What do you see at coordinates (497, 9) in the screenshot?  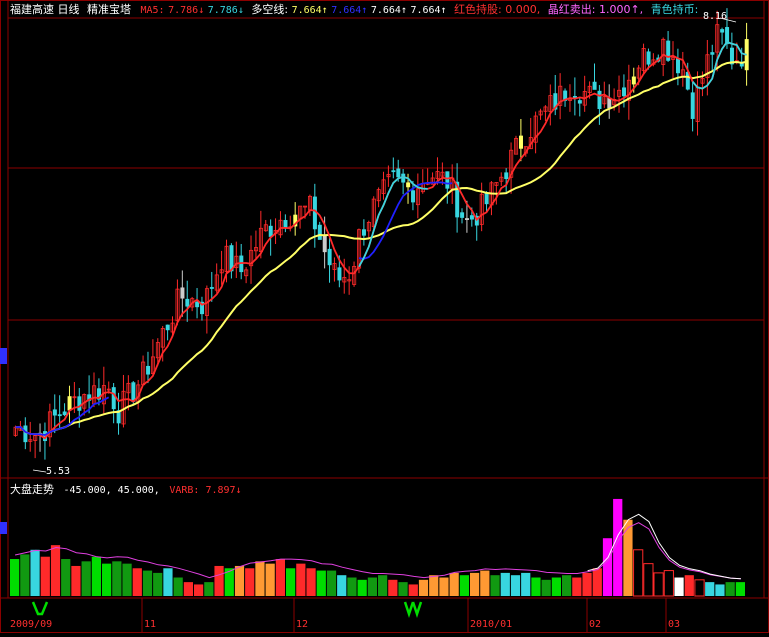 I see `red-hold: 红色持股: 0.000,` at bounding box center [497, 9].